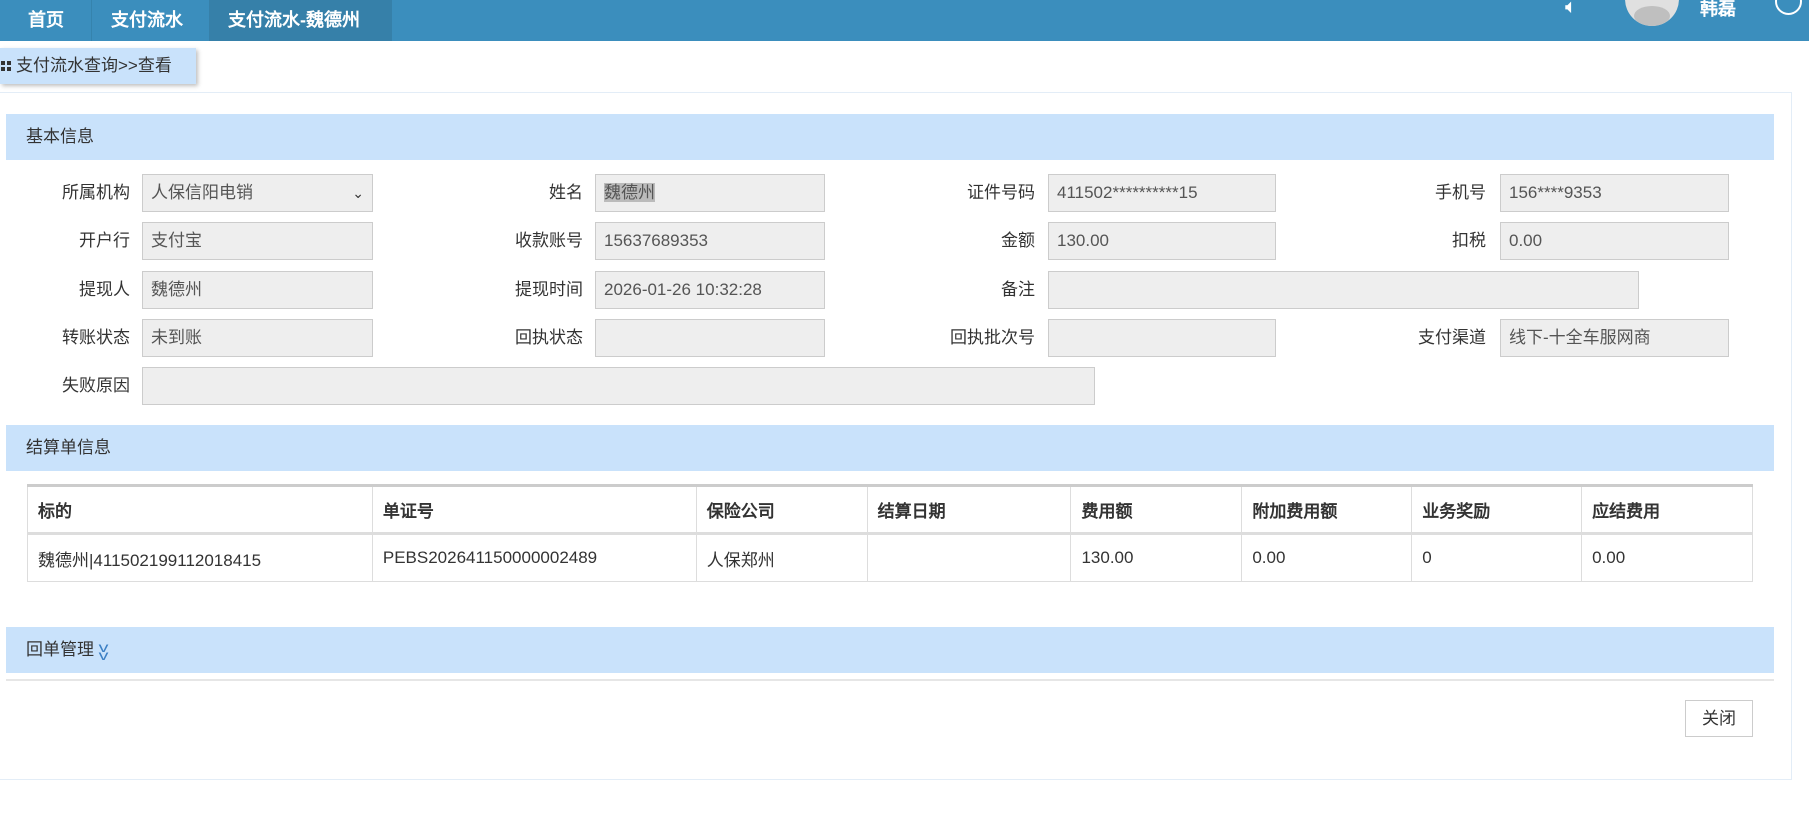 Image resolution: width=1809 pixels, height=825 pixels. I want to click on speaker-icon: 🔈︎, so click(1571, 9).